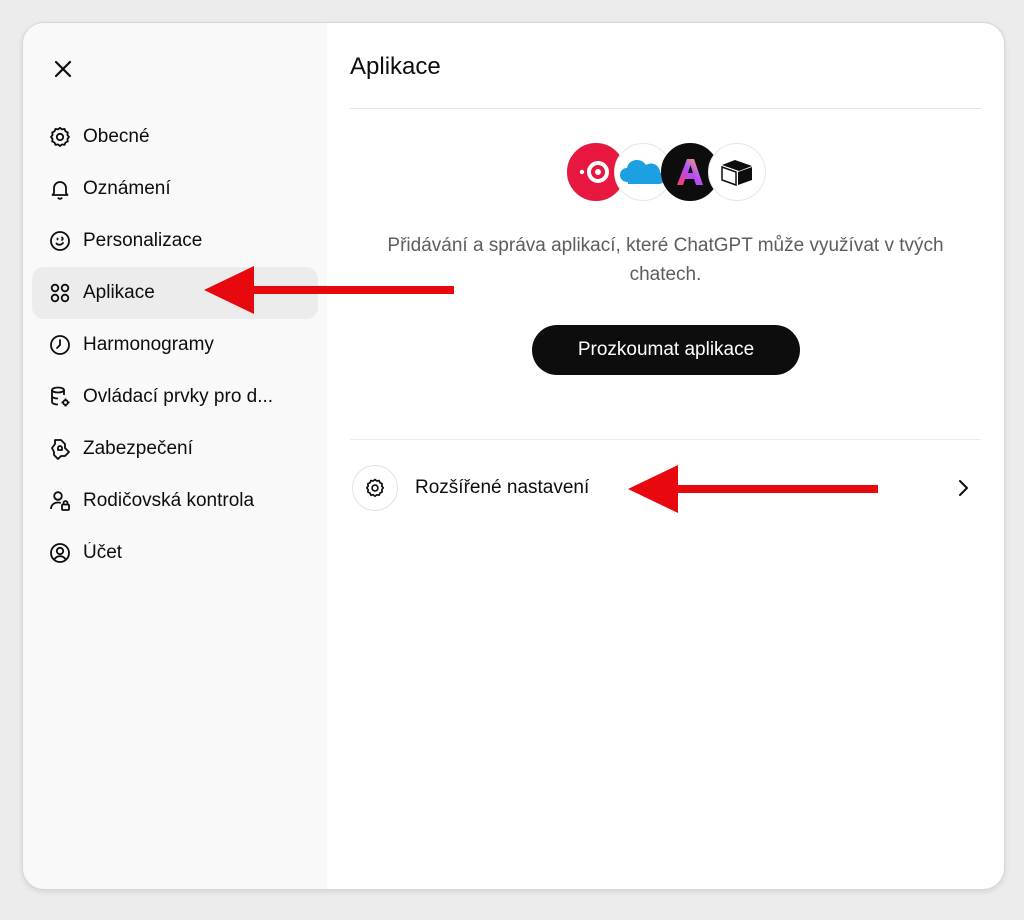 This screenshot has width=1024, height=920. I want to click on close-button, so click(63, 69).